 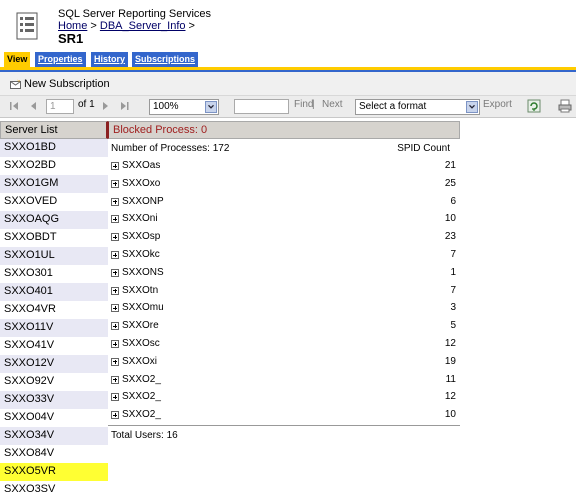 What do you see at coordinates (54, 382) in the screenshot?
I see `server-list-item: SXXO92V` at bounding box center [54, 382].